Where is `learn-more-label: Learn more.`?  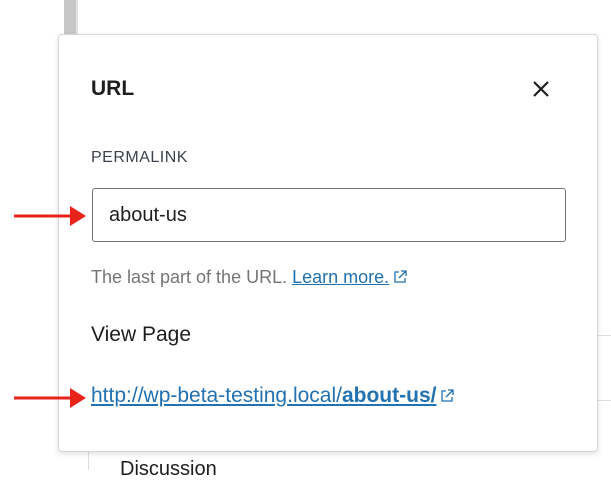 learn-more-label: Learn more. is located at coordinates (341, 277).